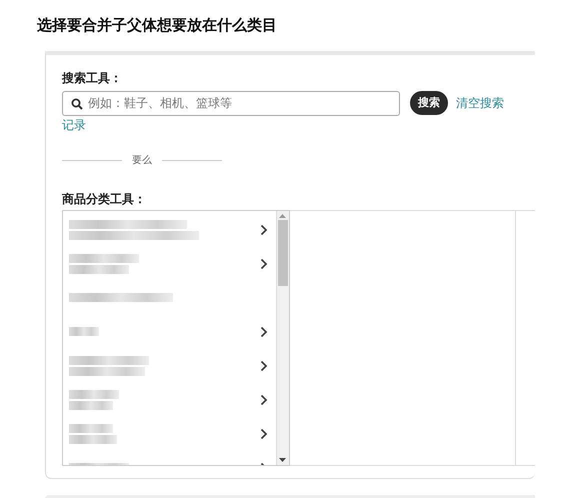 The height and width of the screenshot is (498, 572). Describe the element at coordinates (104, 199) in the screenshot. I see `category-tool-label: 商品分类工具：` at that location.